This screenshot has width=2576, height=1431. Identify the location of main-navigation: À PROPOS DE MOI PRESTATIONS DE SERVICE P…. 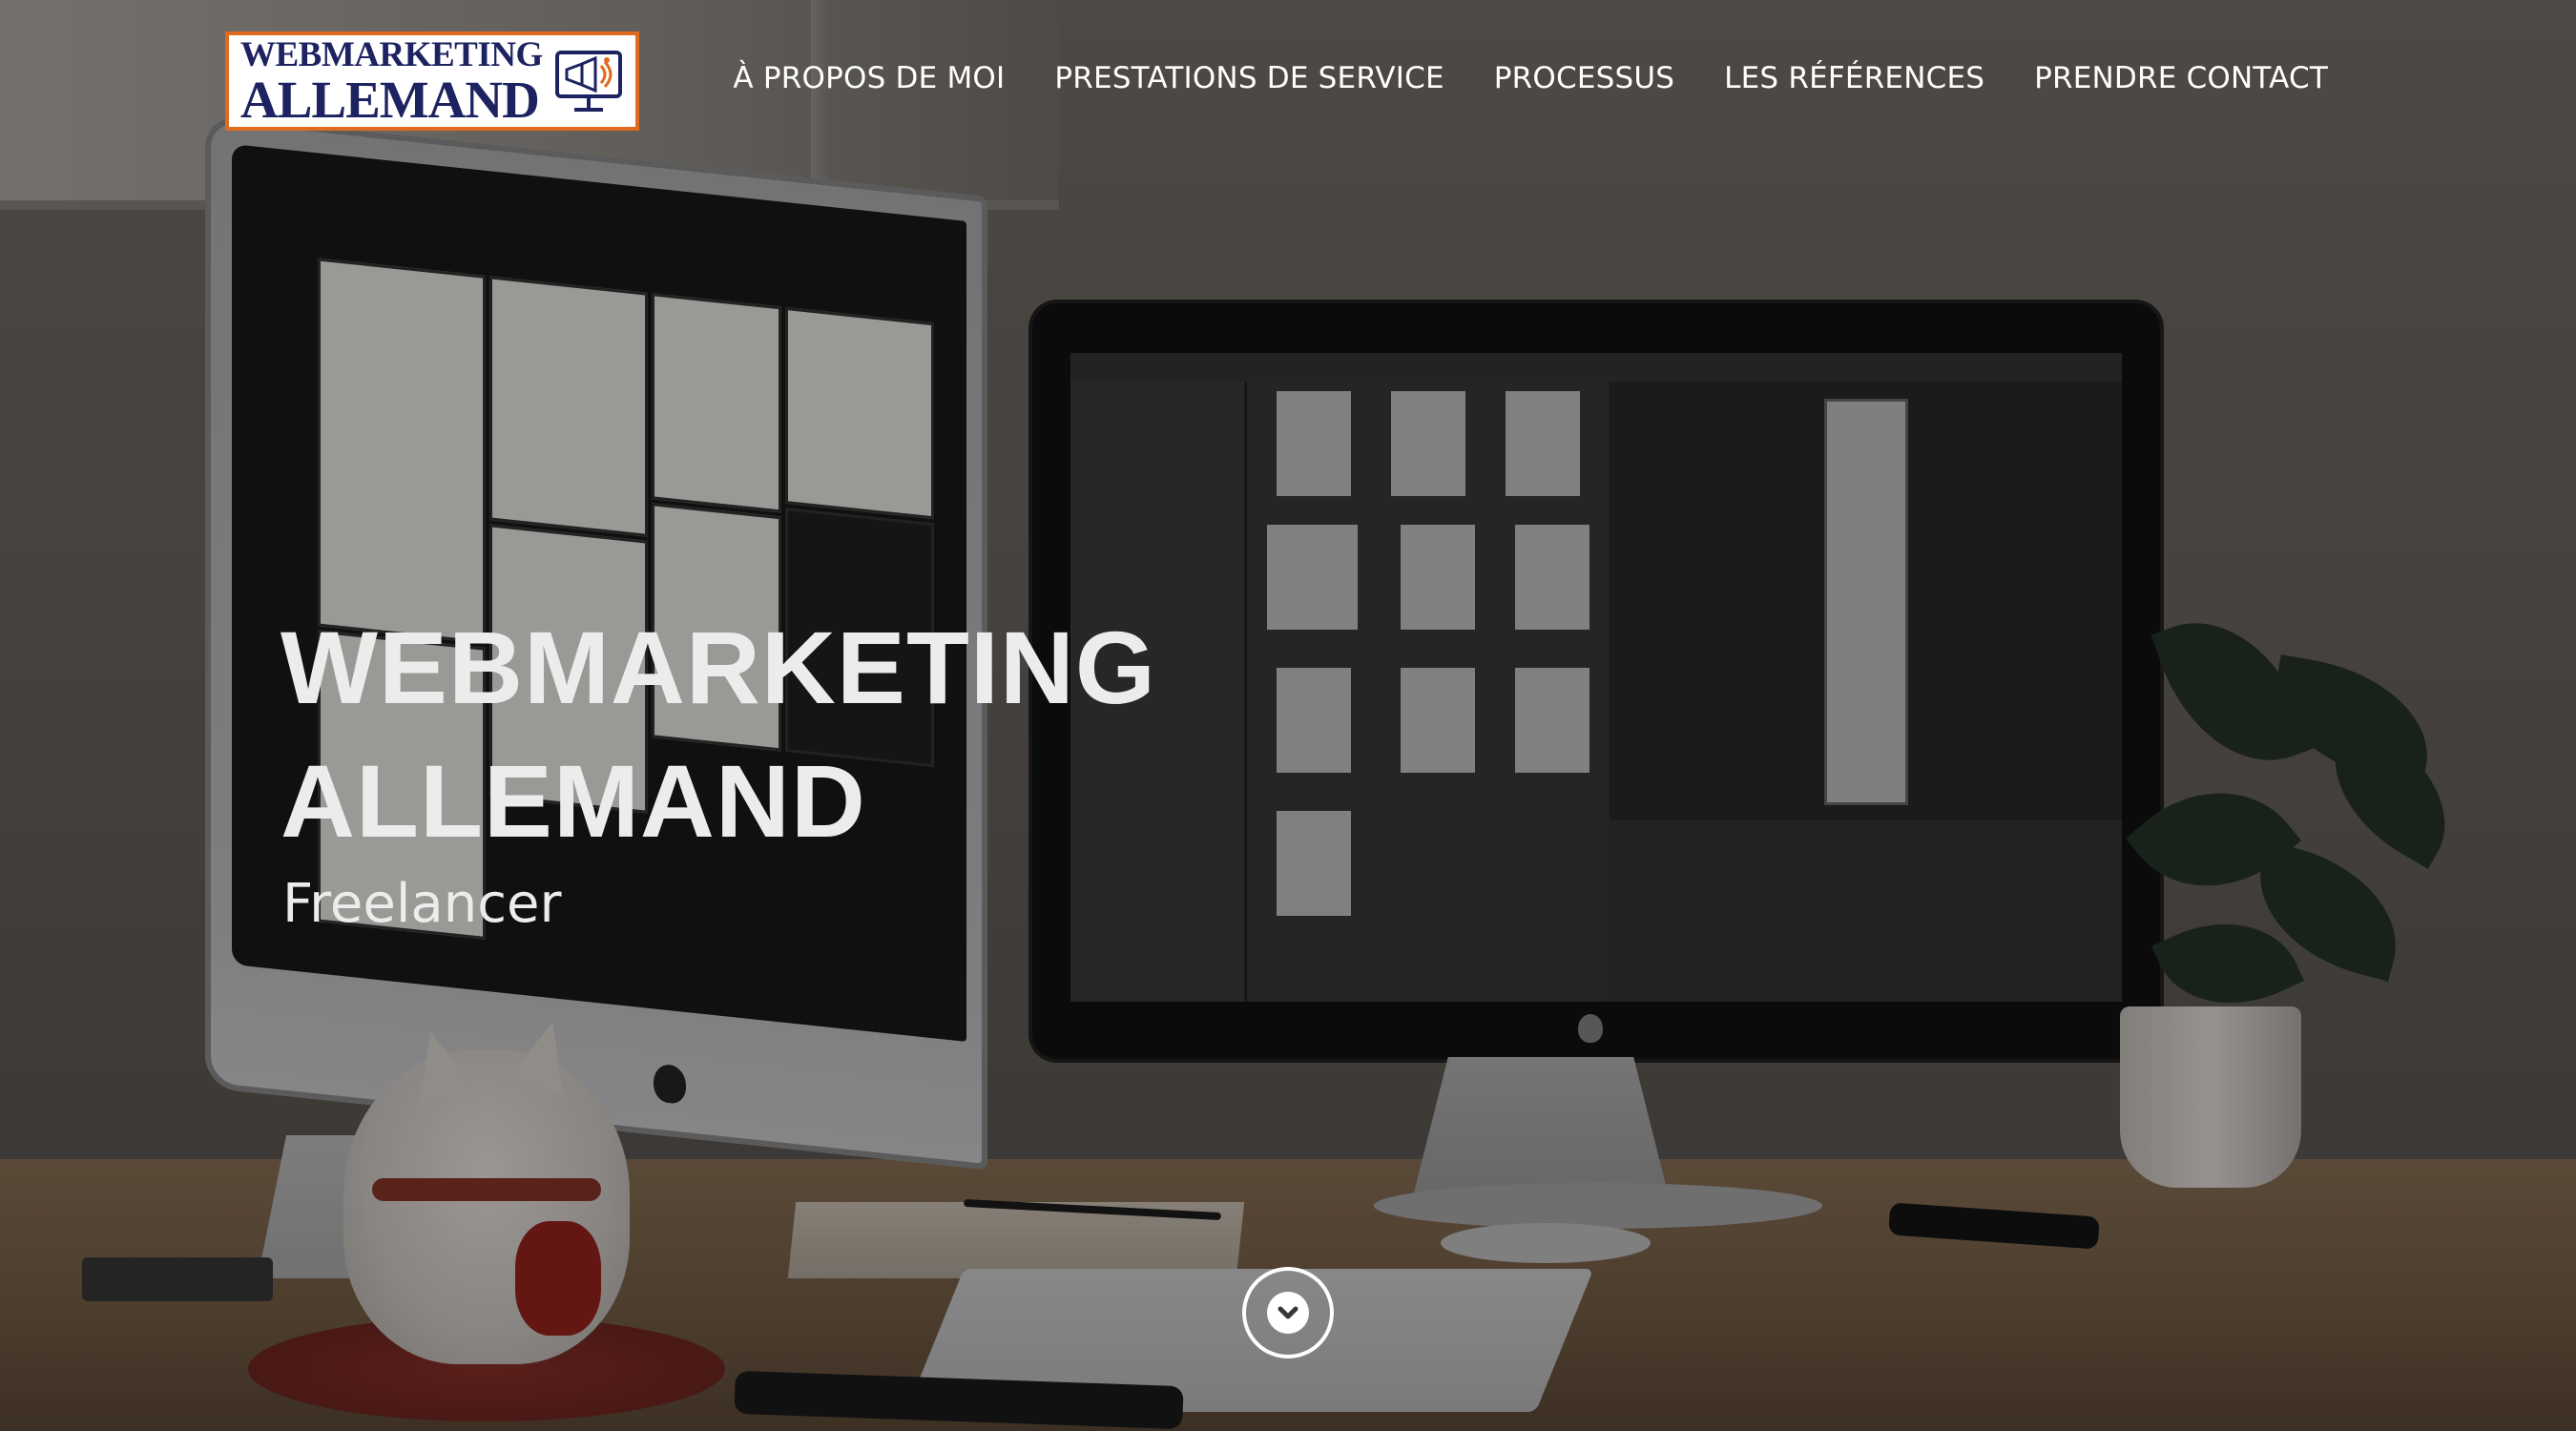
(1530, 78).